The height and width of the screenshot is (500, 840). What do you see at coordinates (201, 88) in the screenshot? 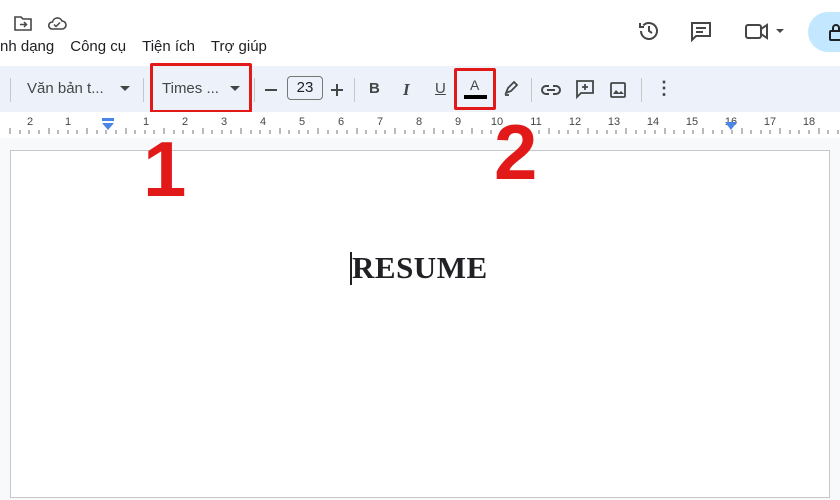
I see `annotation-box-font` at bounding box center [201, 88].